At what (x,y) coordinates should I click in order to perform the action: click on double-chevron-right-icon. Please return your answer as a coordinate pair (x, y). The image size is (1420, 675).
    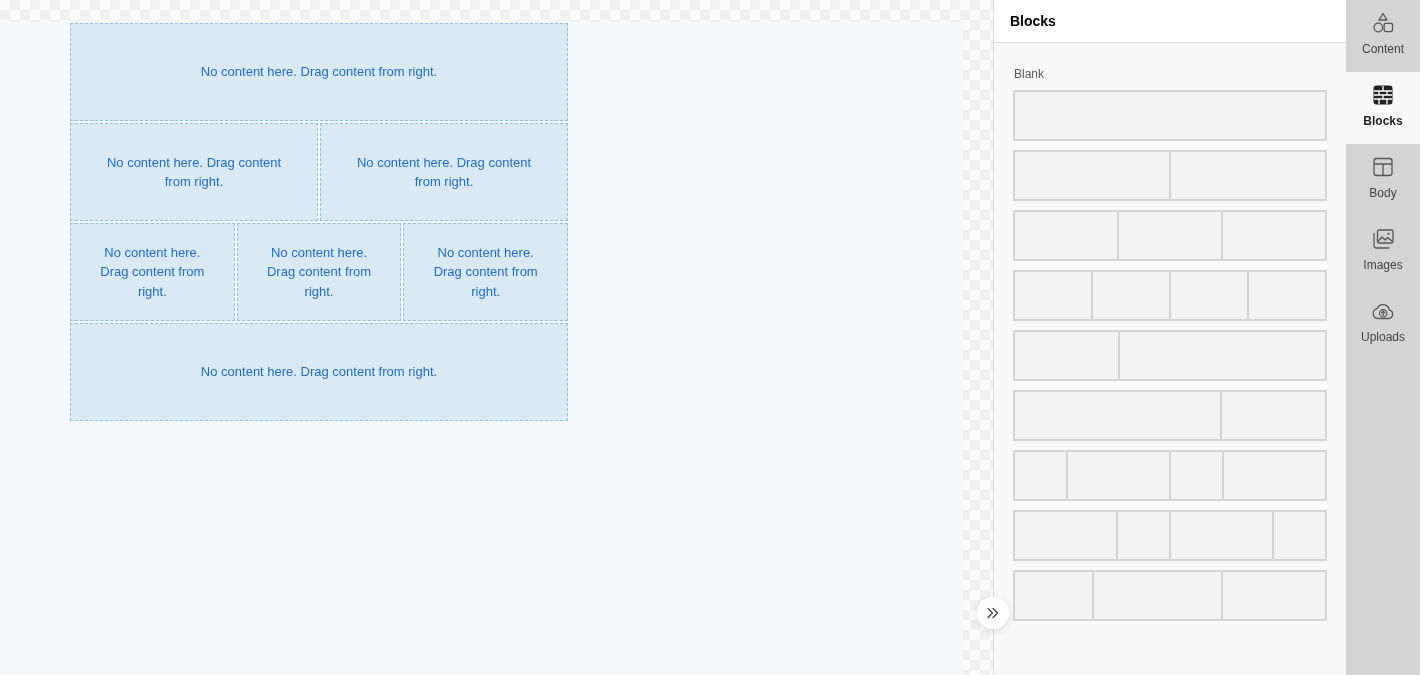
    Looking at the image, I should click on (993, 613).